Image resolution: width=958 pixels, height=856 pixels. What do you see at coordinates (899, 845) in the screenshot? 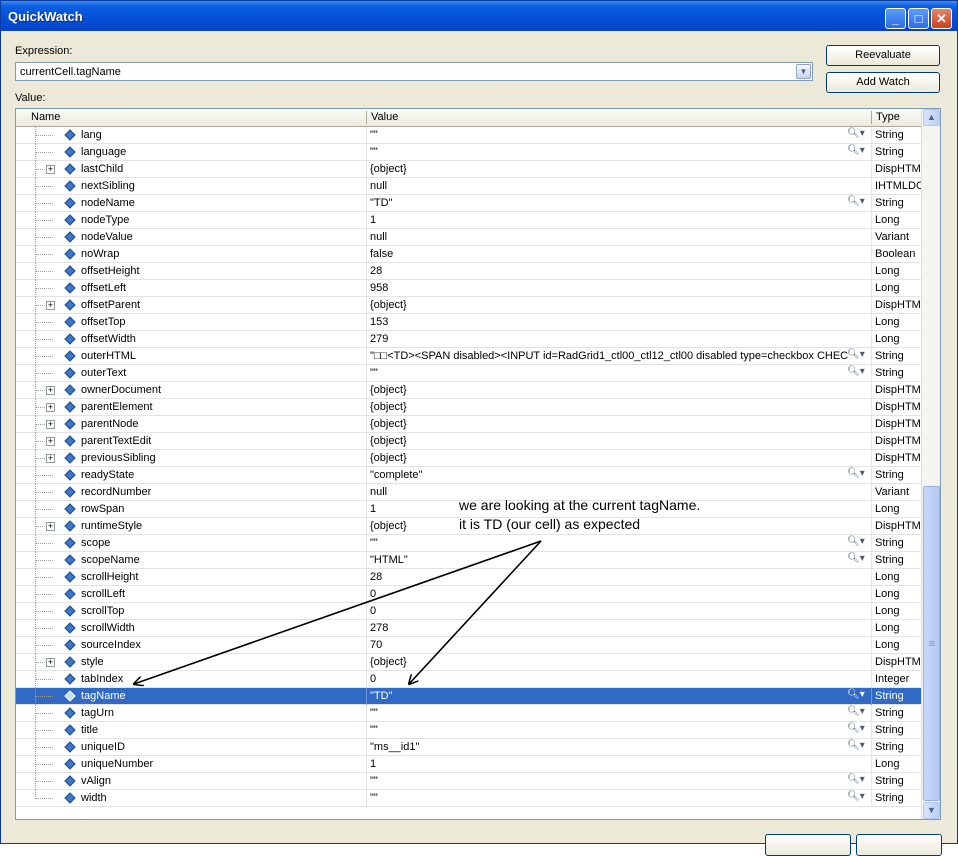
I see `help-button` at bounding box center [899, 845].